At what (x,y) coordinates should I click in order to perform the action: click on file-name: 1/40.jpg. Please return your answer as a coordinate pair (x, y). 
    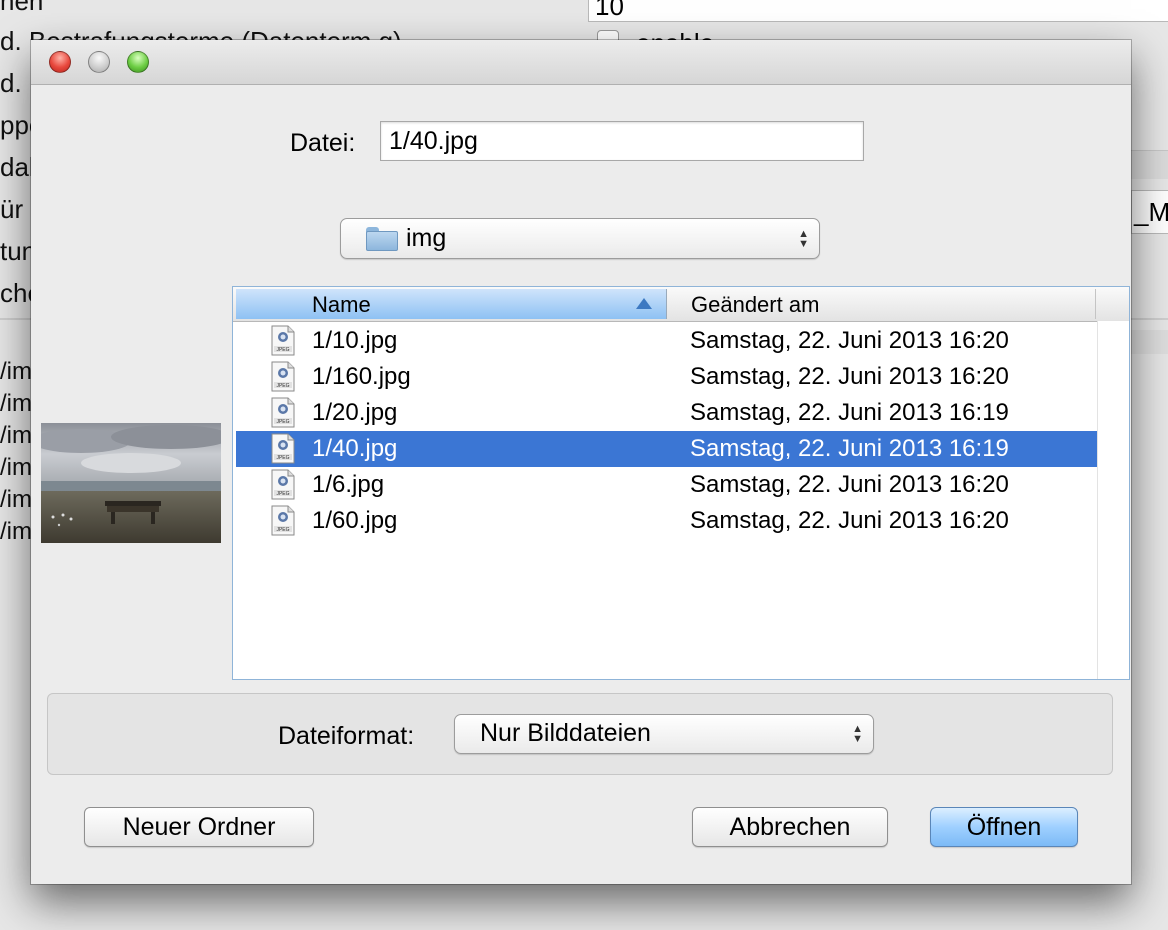
    Looking at the image, I should click on (355, 448).